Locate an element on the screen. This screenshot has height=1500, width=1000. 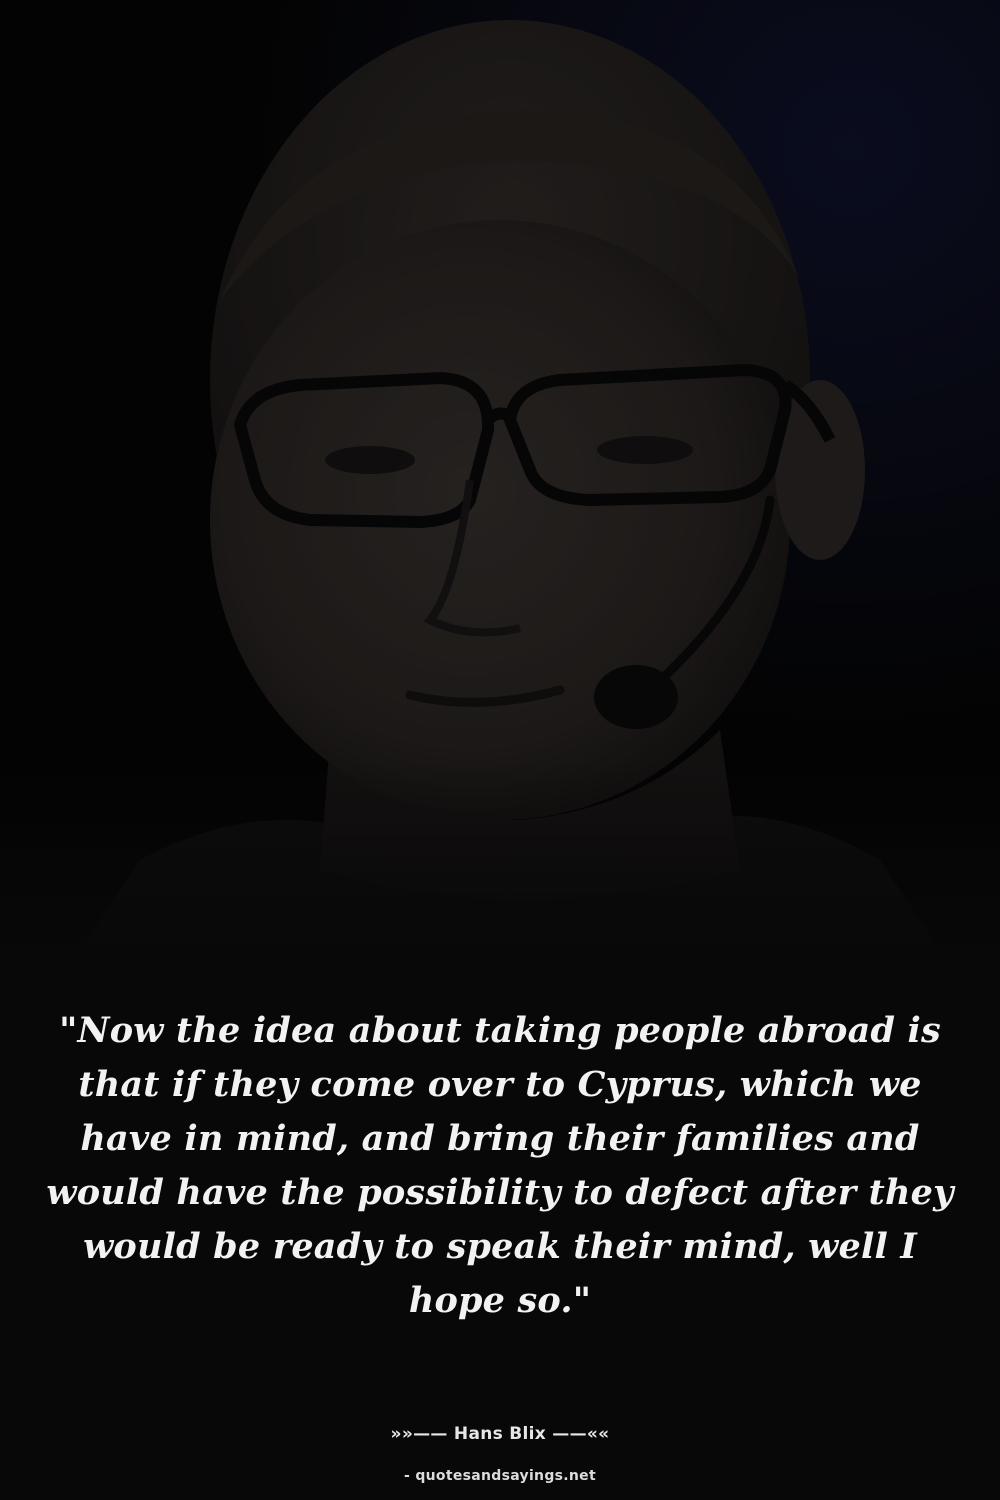
quote-author: »»—— Hans Blix ——«« is located at coordinates (500, 1434).